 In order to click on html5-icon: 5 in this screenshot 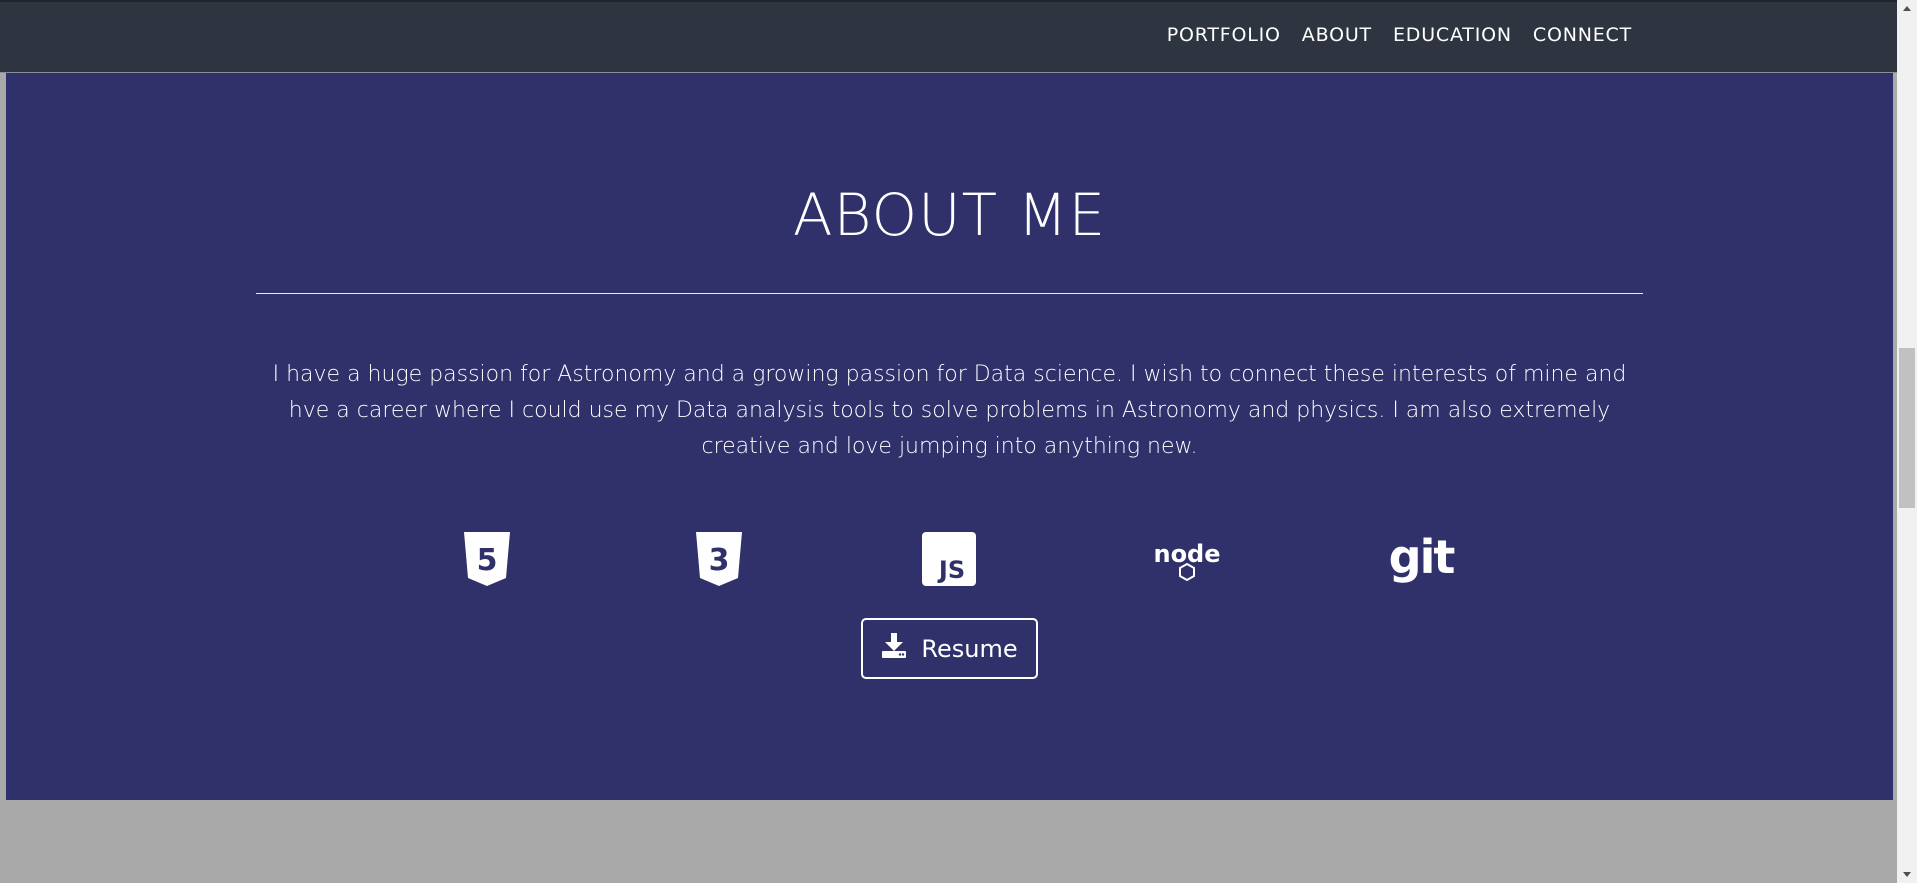, I will do `click(487, 559)`.